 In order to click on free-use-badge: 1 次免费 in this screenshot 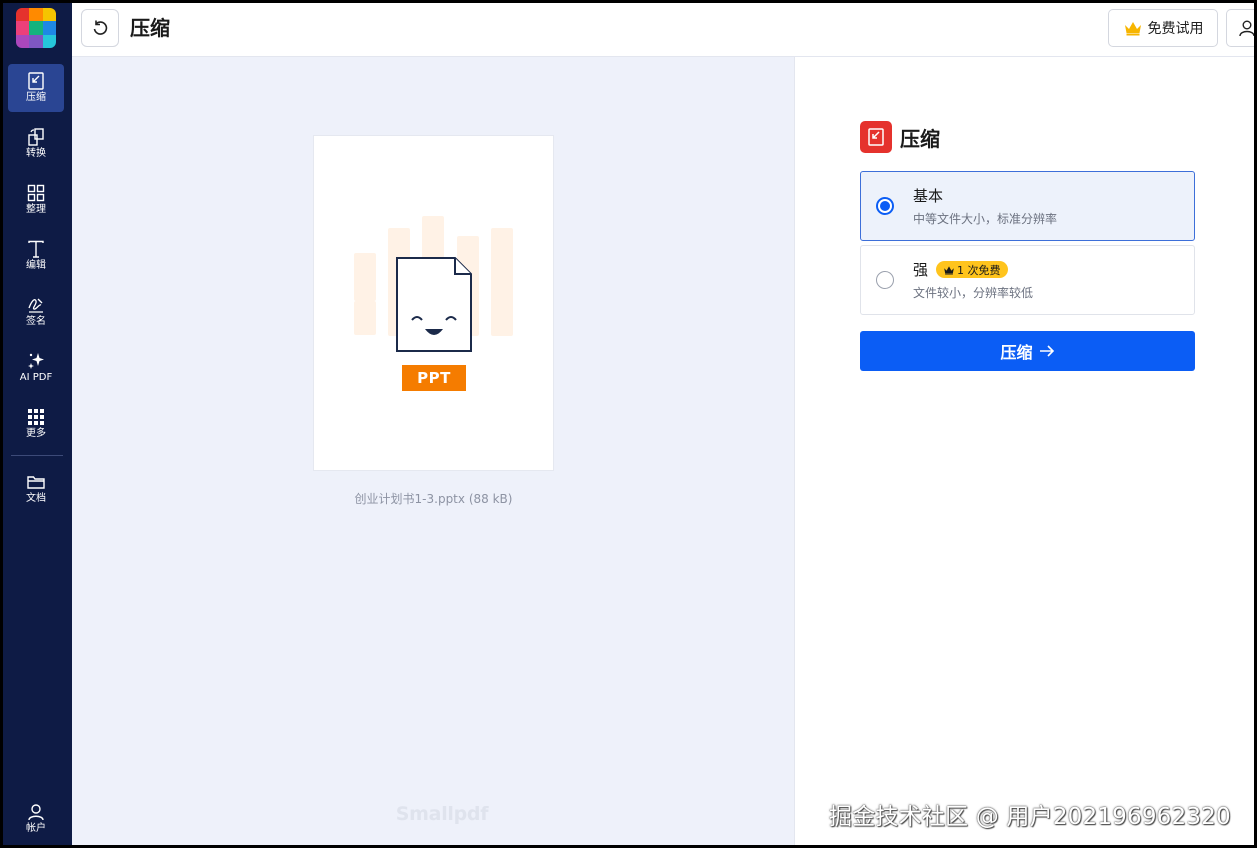, I will do `click(972, 269)`.